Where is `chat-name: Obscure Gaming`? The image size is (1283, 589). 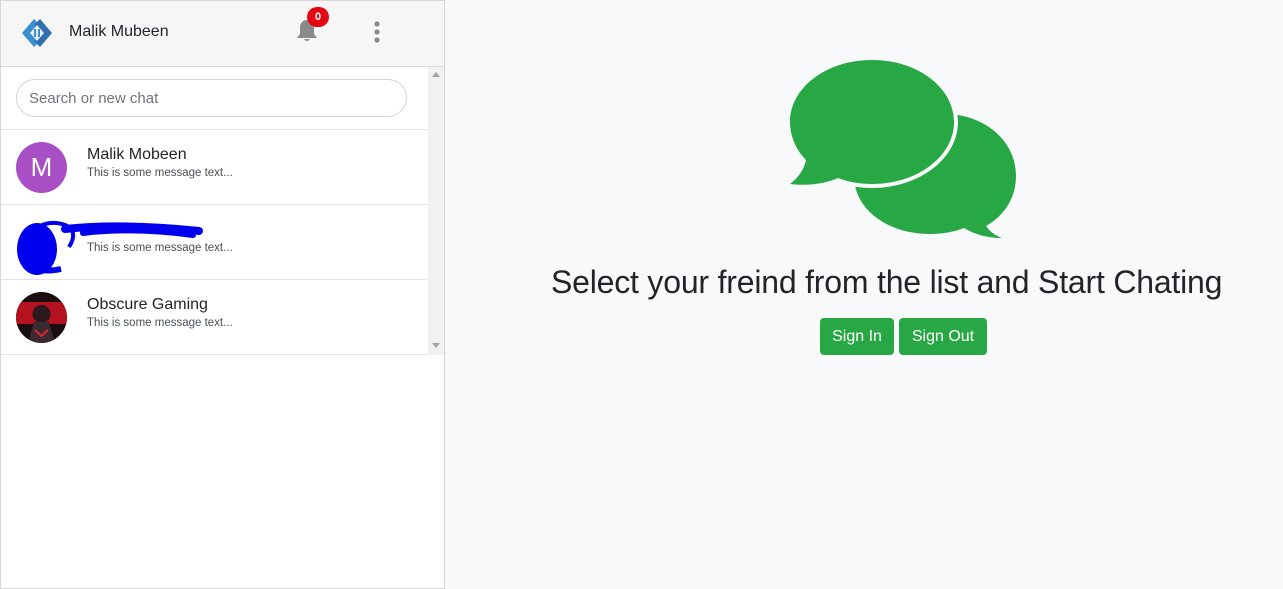
chat-name: Obscure Gaming is located at coordinates (147, 304).